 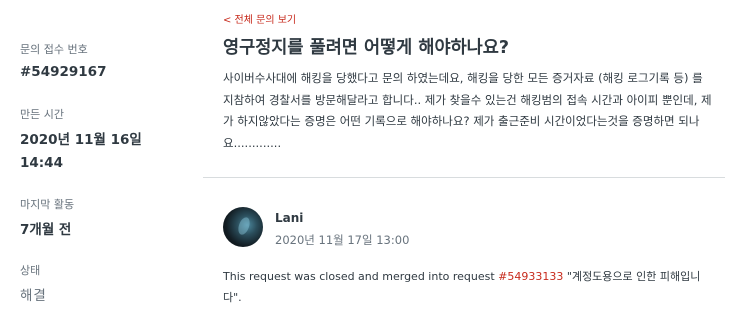 I want to click on request-id-value: #54929167, so click(x=63, y=72).